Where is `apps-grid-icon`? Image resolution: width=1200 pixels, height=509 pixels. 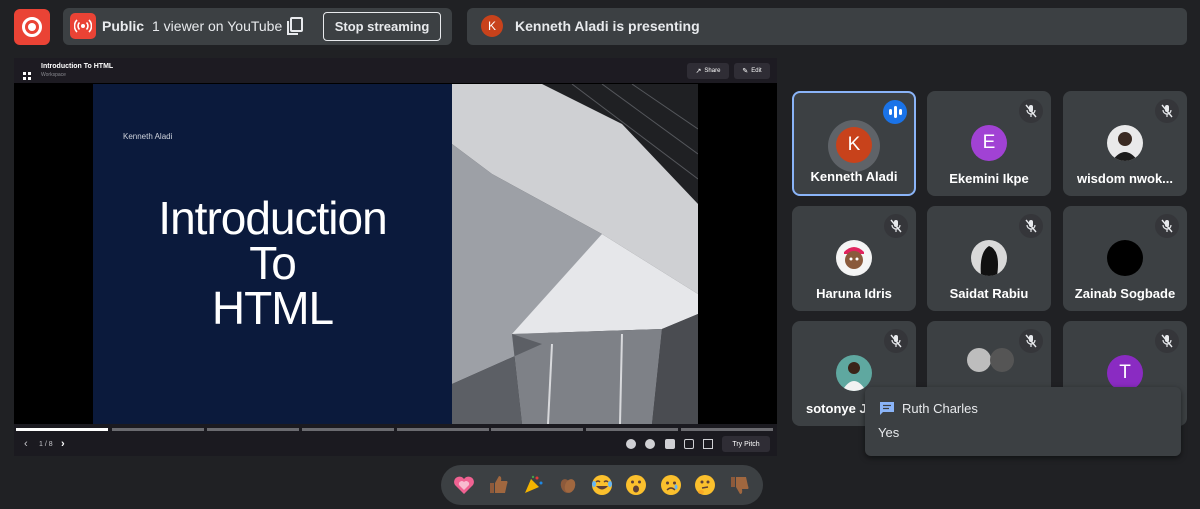
apps-grid-icon is located at coordinates (27, 73).